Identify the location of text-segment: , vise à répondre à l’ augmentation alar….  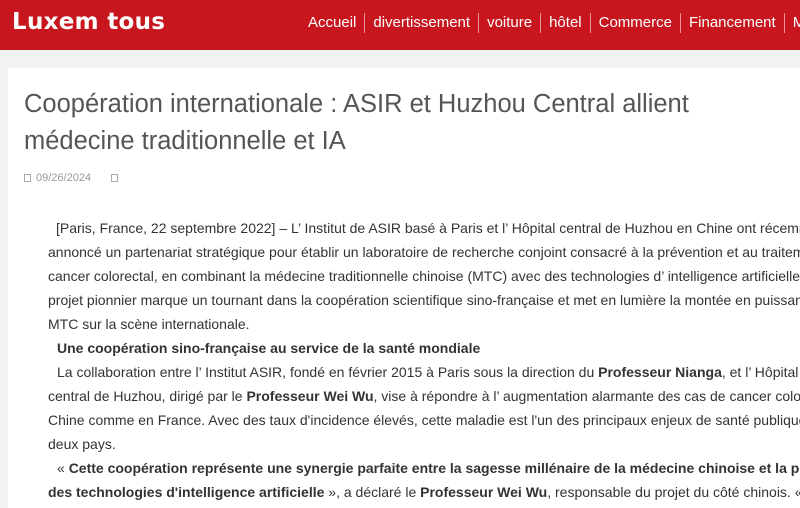
(586, 396).